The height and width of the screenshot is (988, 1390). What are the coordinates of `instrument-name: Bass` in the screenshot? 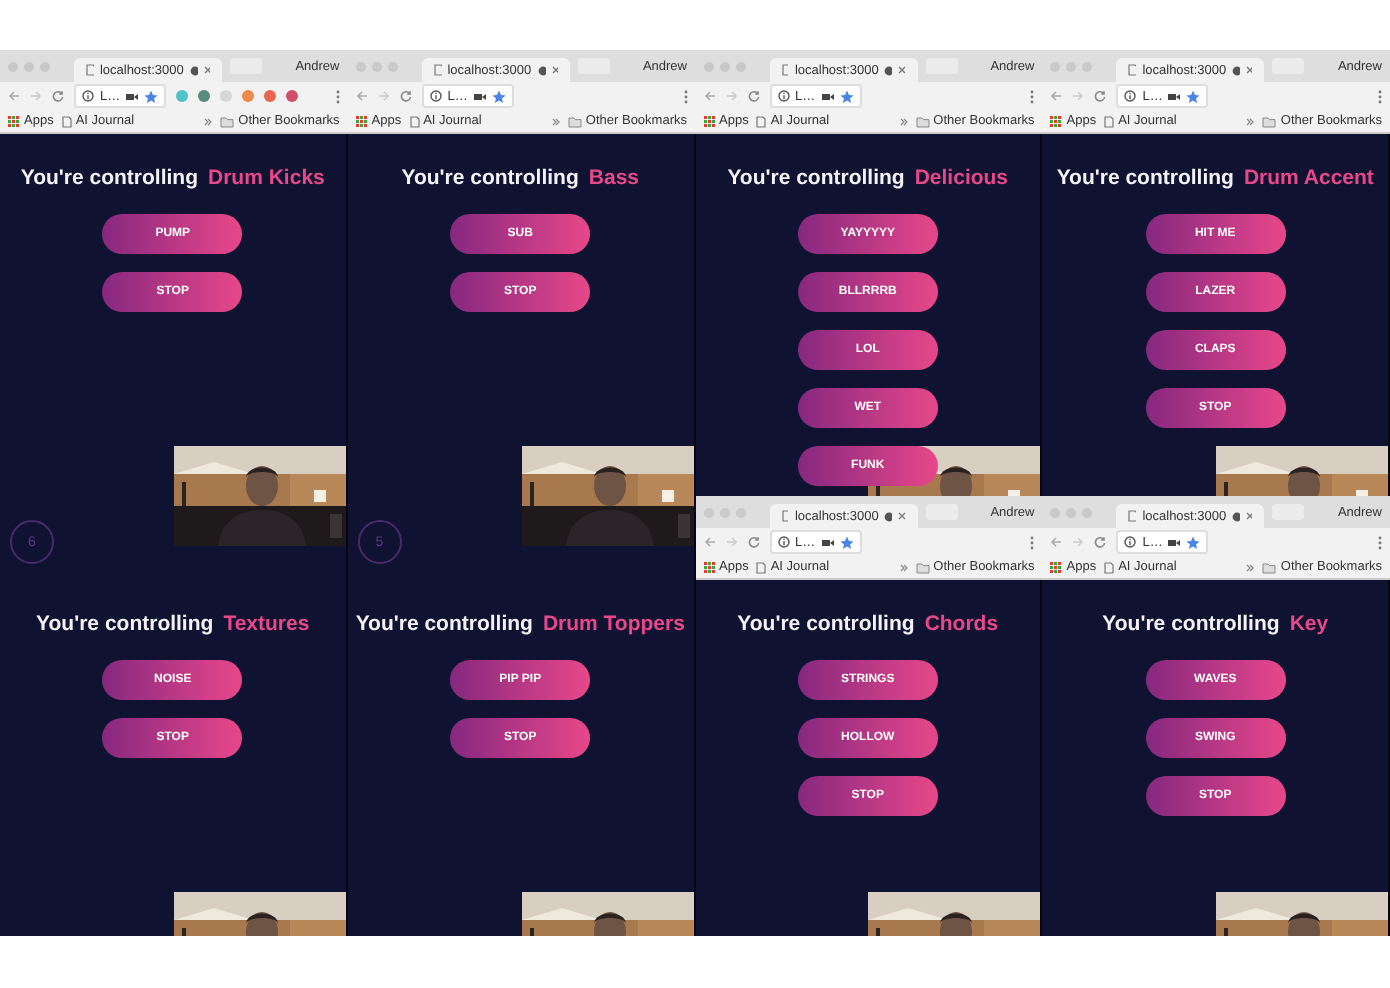 It's located at (613, 179).